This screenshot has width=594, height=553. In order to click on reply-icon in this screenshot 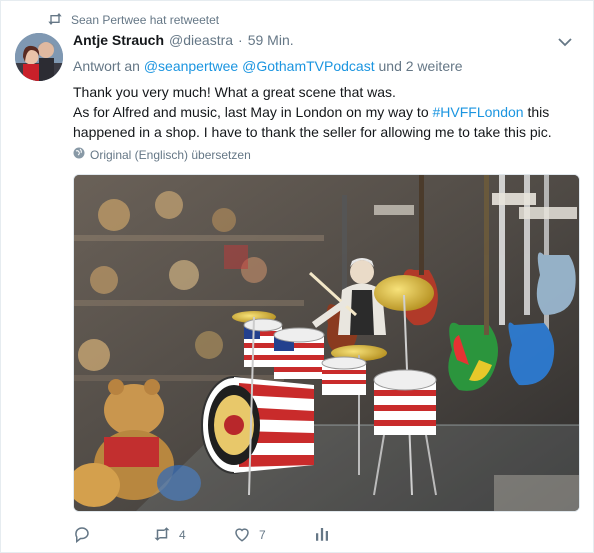, I will do `click(82, 535)`.